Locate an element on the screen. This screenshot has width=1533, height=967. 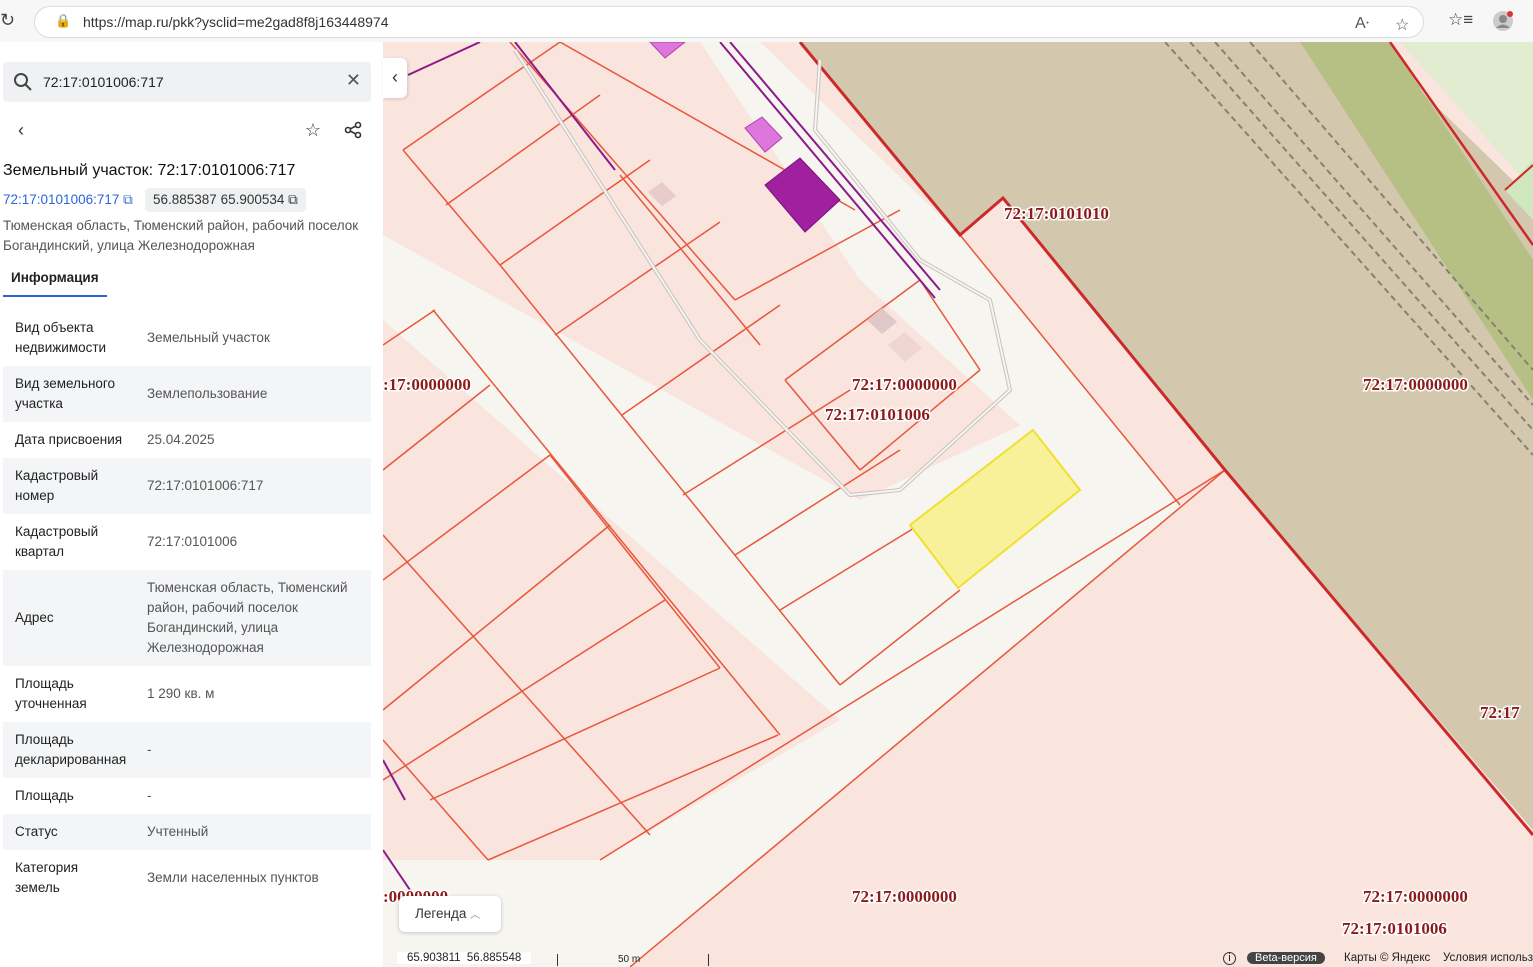
info-key: Кадастровый квартал is located at coordinates (57, 541).